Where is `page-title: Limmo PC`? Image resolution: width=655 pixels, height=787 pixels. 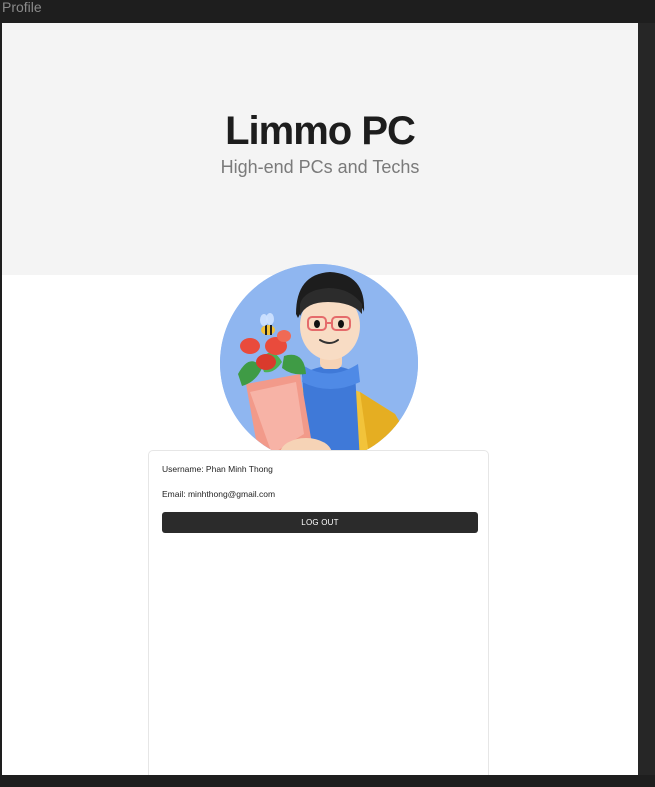 page-title: Limmo PC is located at coordinates (320, 131).